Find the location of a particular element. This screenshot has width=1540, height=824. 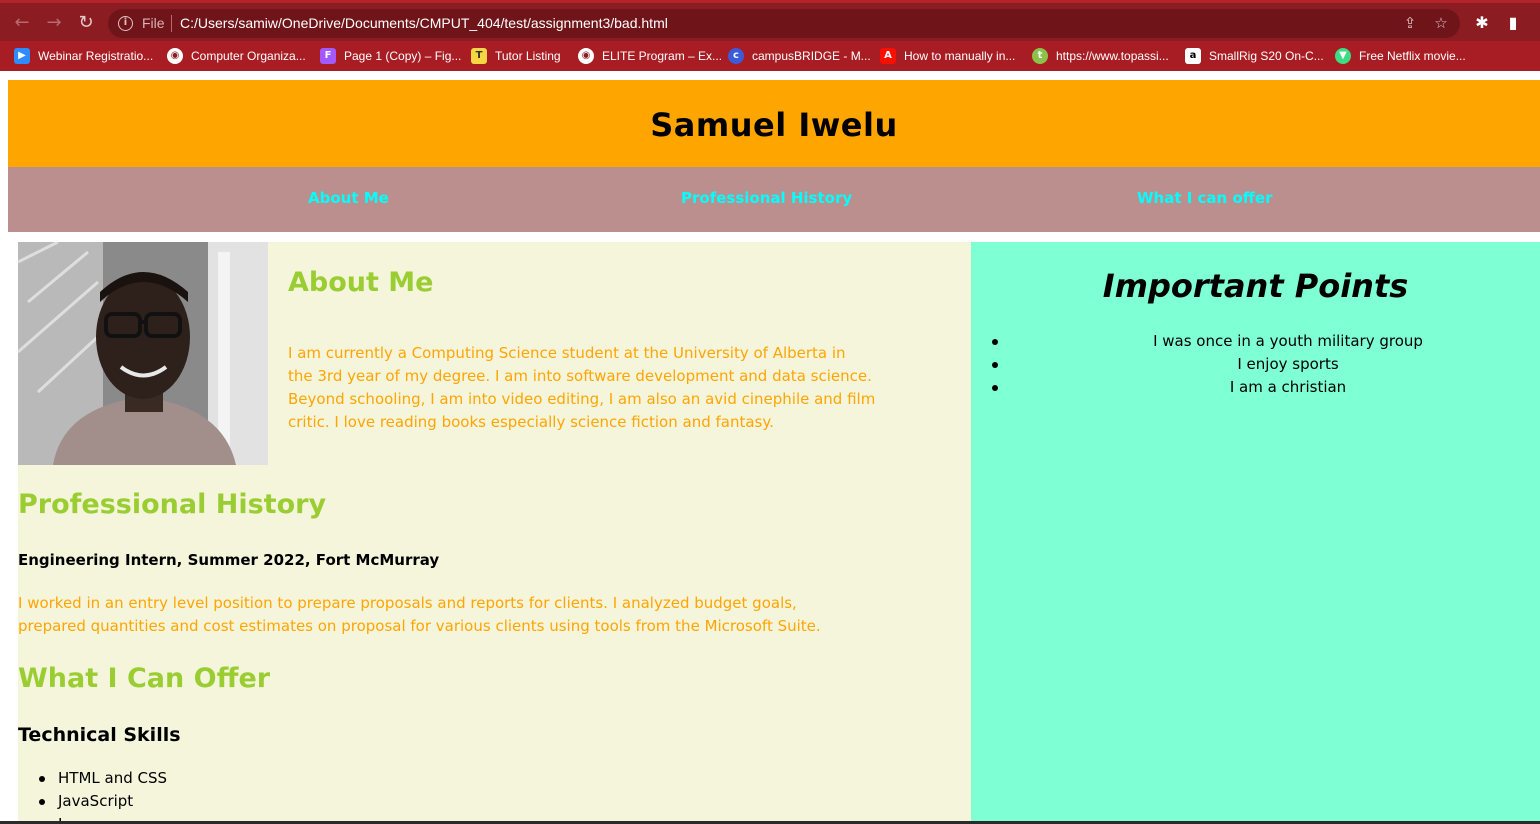

forward-arrow-icon: → is located at coordinates (54, 23).